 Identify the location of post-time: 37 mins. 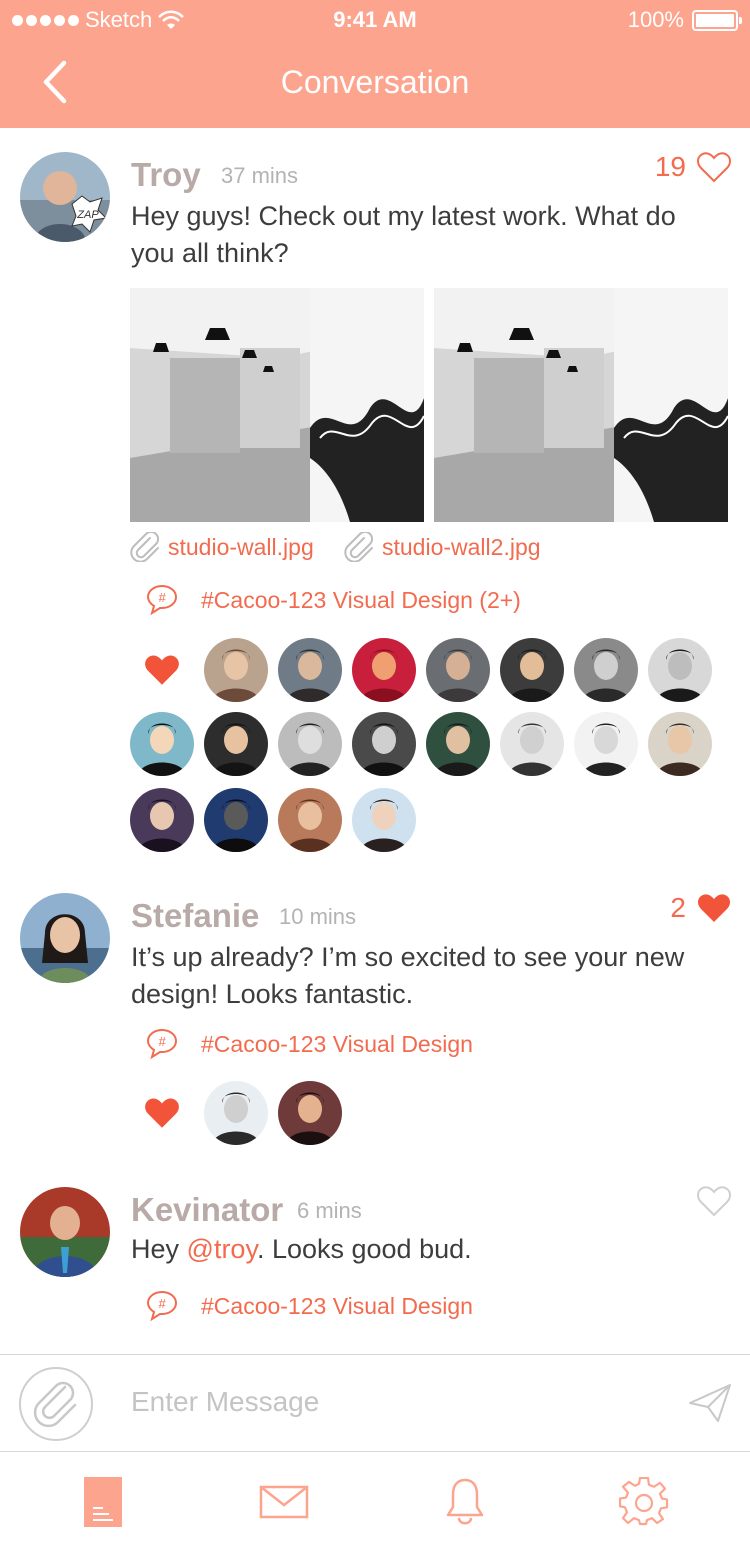
(260, 175).